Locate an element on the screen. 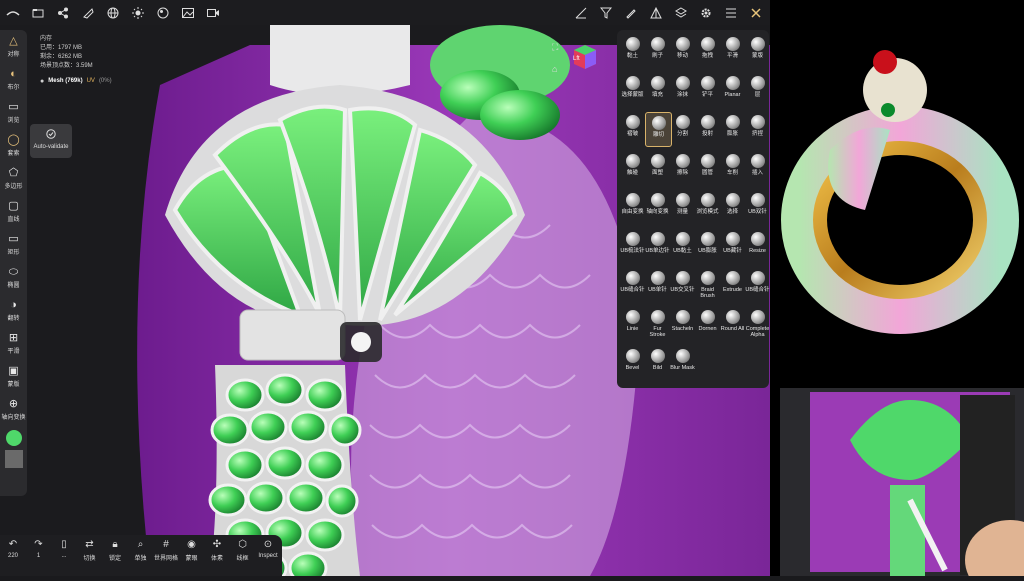  triangle-icon is located at coordinates (655, 12).